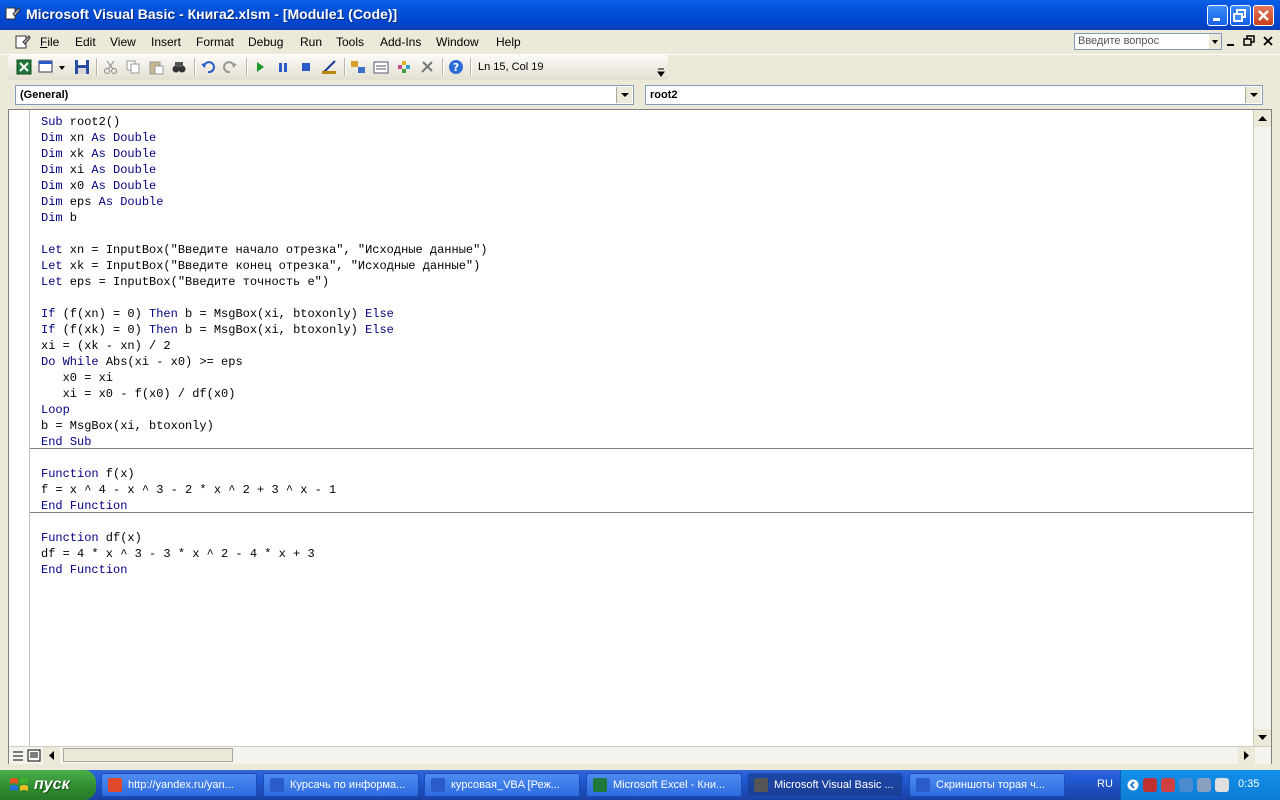 The image size is (1280, 800). What do you see at coordinates (306, 67) in the screenshot?
I see `reset-icon` at bounding box center [306, 67].